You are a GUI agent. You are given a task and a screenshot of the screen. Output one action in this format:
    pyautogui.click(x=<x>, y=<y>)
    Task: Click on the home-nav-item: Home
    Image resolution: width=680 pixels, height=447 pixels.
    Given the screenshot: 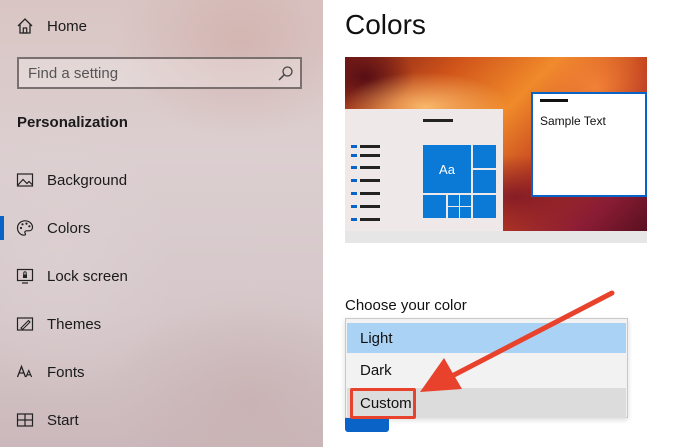 What is the action you would take?
    pyautogui.click(x=161, y=26)
    